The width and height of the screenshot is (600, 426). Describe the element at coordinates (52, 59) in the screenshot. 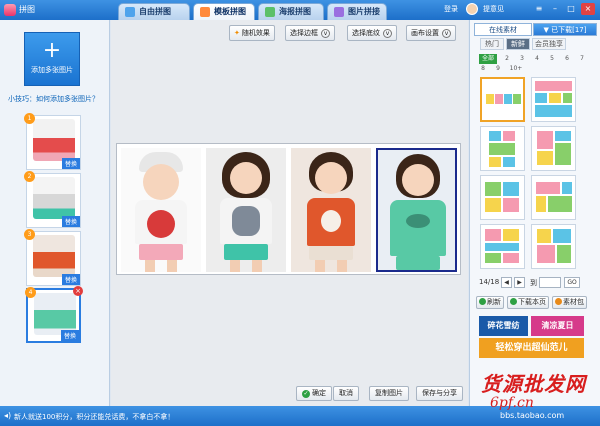

I see `add-photos-button: + 添加多张图片` at that location.